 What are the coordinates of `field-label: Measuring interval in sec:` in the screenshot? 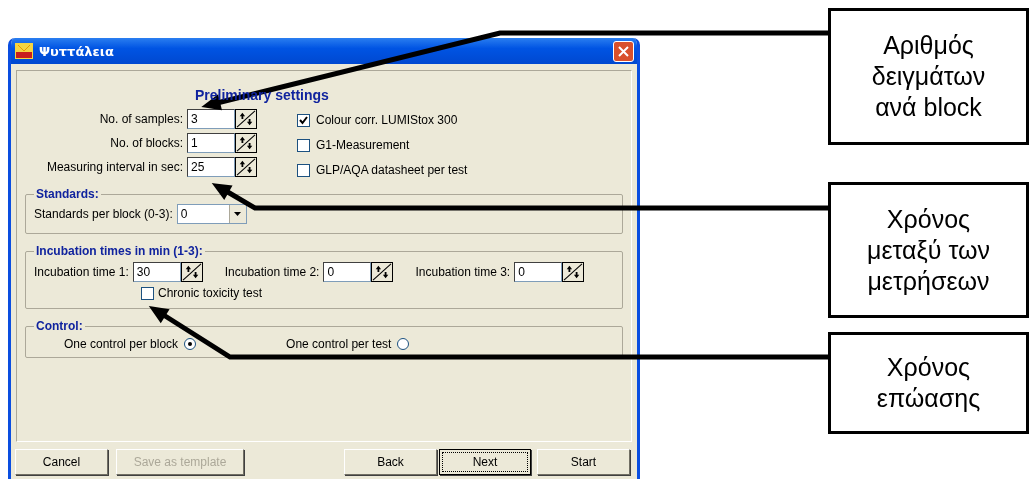 It's located at (114, 167).